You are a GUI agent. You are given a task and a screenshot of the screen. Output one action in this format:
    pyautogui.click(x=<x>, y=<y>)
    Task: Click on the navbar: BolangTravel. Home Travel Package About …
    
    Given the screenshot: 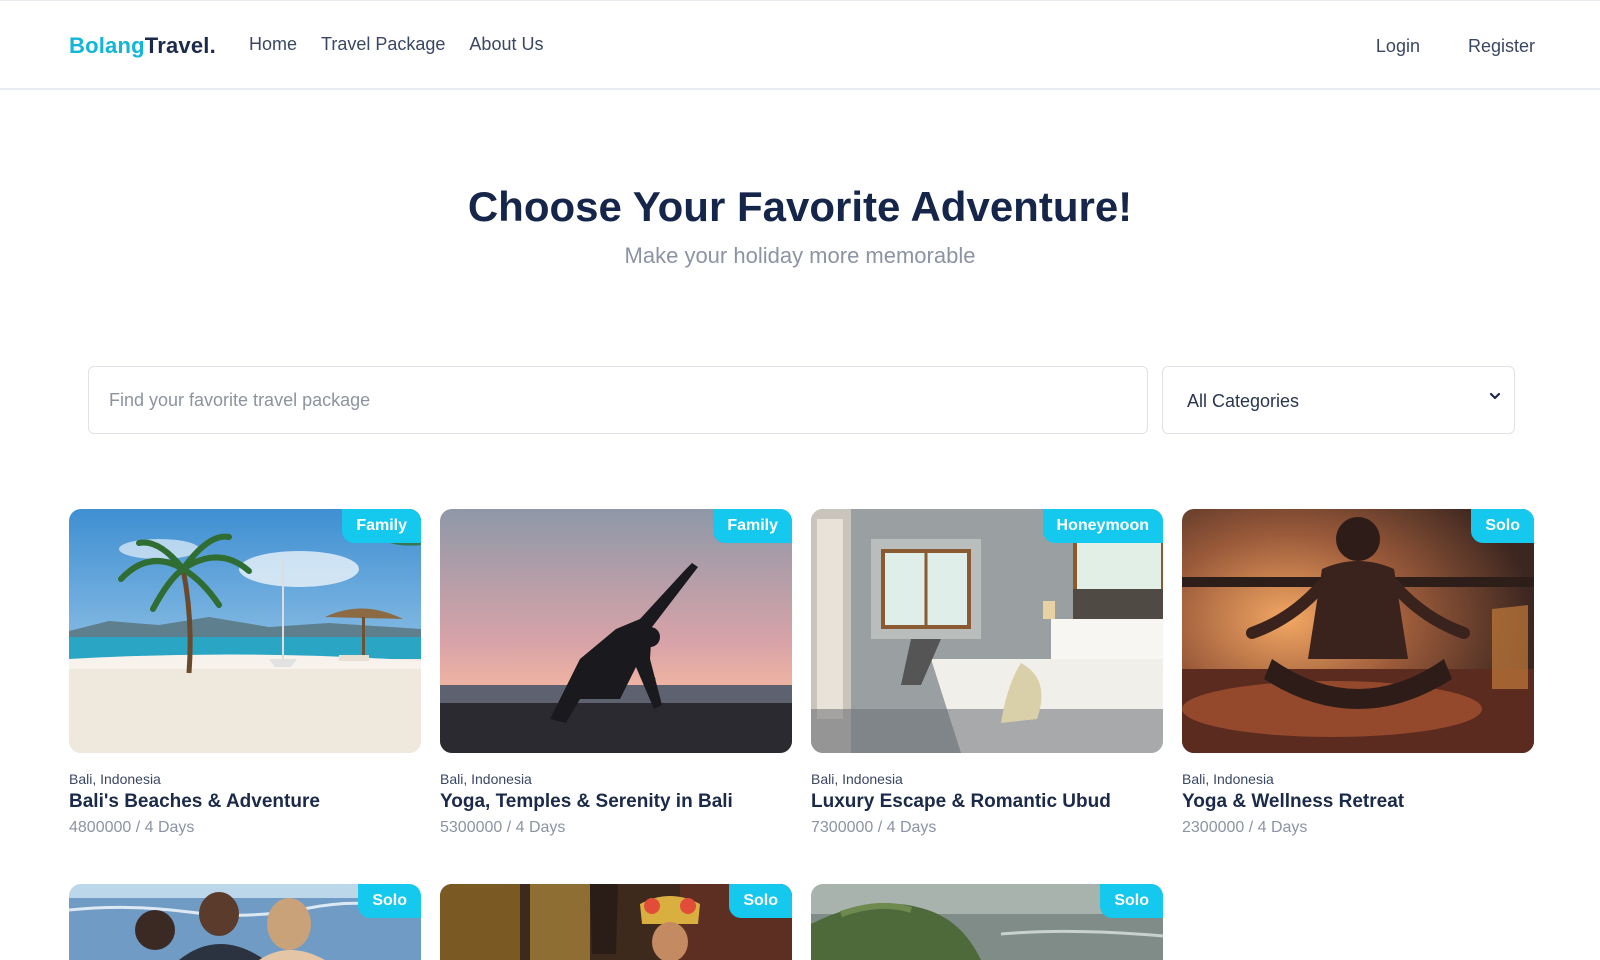 What is the action you would take?
    pyautogui.click(x=800, y=45)
    